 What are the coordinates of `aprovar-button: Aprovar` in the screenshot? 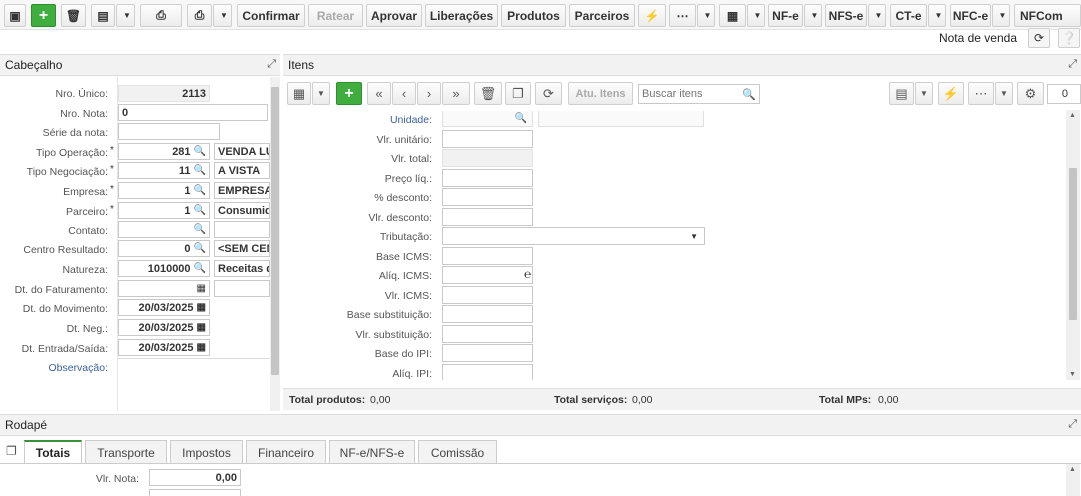 It's located at (394, 15).